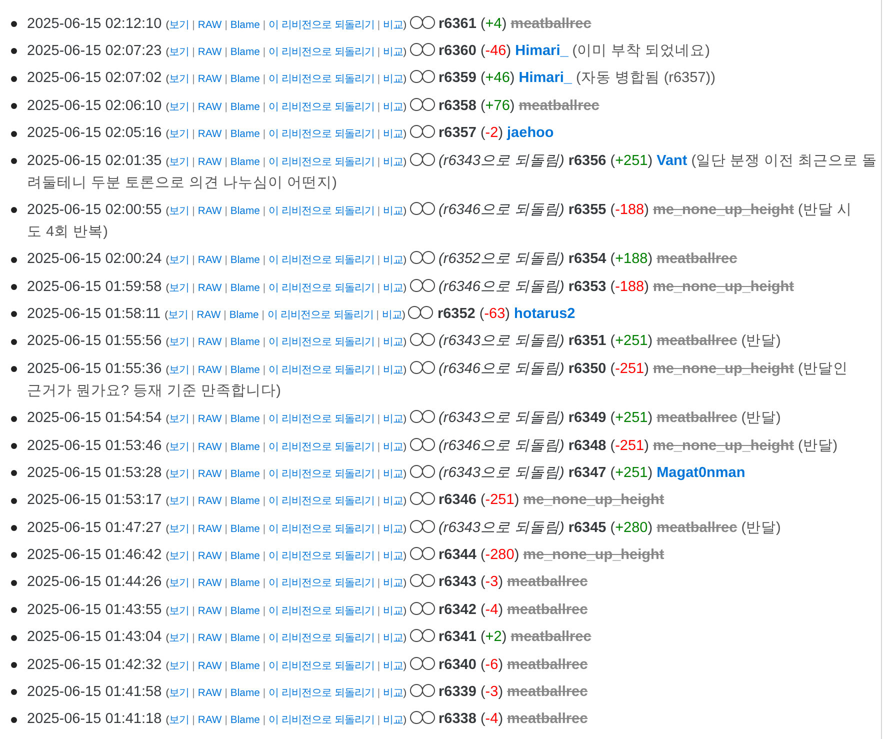 Image resolution: width=887 pixels, height=739 pixels. I want to click on user-link: hotarus2, so click(545, 314).